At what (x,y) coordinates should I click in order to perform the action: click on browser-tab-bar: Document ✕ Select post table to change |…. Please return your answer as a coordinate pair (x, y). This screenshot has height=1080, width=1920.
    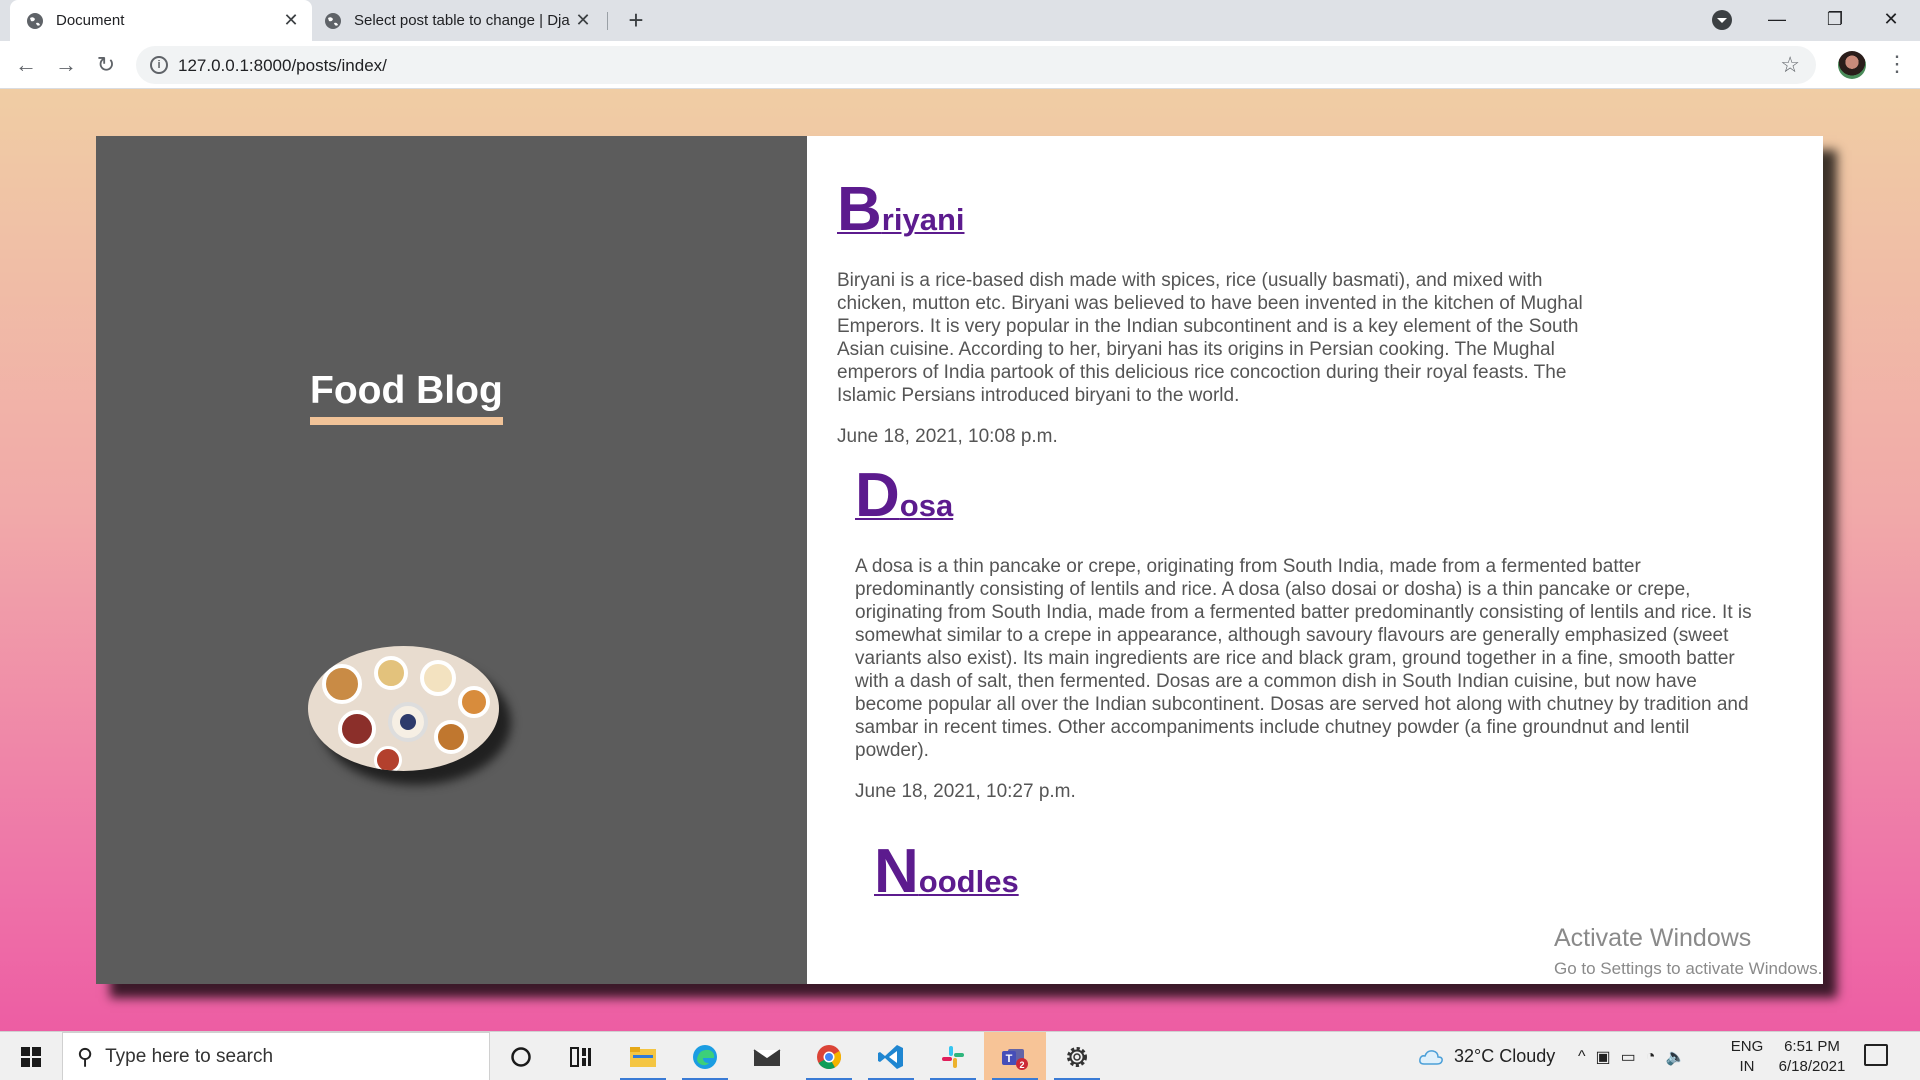
    Looking at the image, I should click on (960, 20).